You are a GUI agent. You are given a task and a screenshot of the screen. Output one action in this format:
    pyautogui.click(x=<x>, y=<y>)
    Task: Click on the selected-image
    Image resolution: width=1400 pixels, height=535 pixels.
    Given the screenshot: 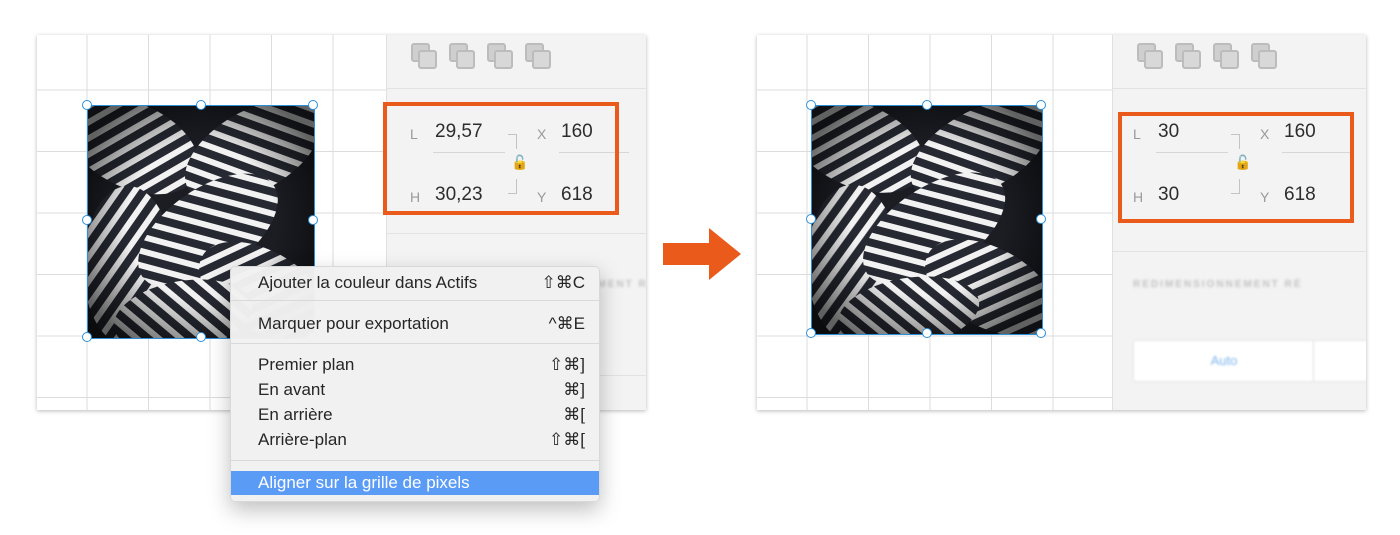 What is the action you would take?
    pyautogui.click(x=926, y=219)
    